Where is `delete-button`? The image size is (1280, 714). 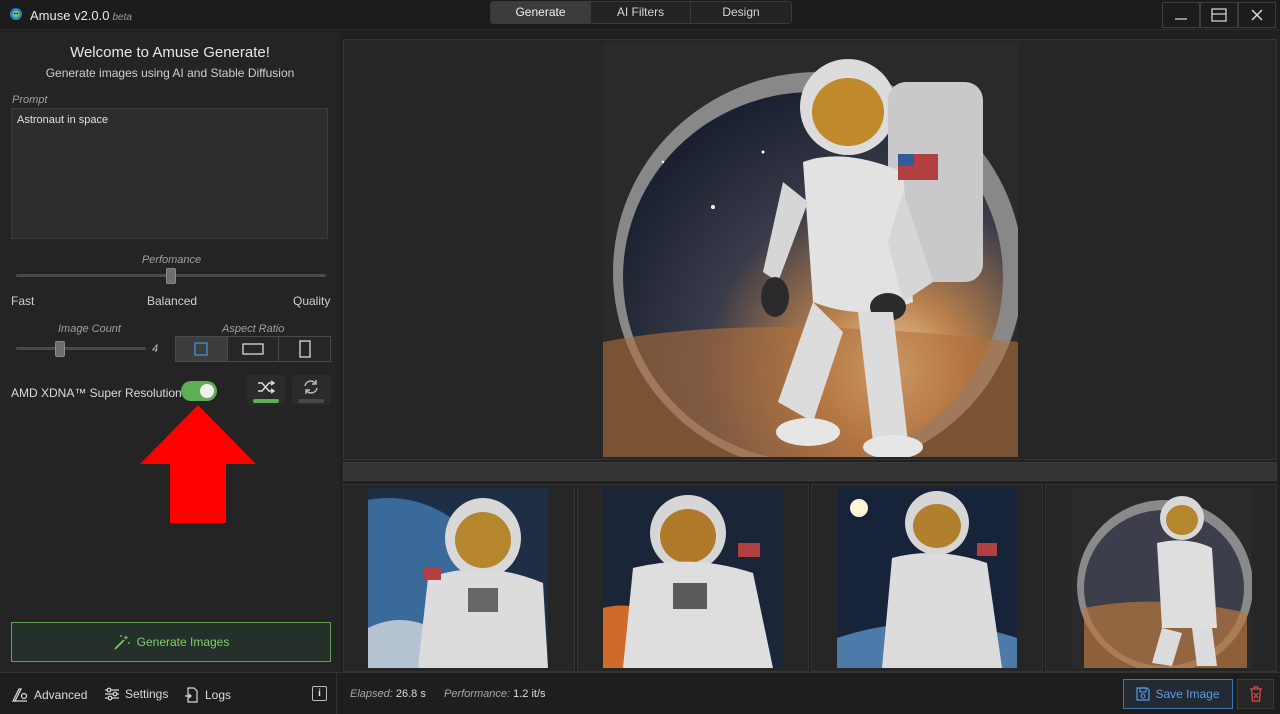
delete-button is located at coordinates (1255, 694).